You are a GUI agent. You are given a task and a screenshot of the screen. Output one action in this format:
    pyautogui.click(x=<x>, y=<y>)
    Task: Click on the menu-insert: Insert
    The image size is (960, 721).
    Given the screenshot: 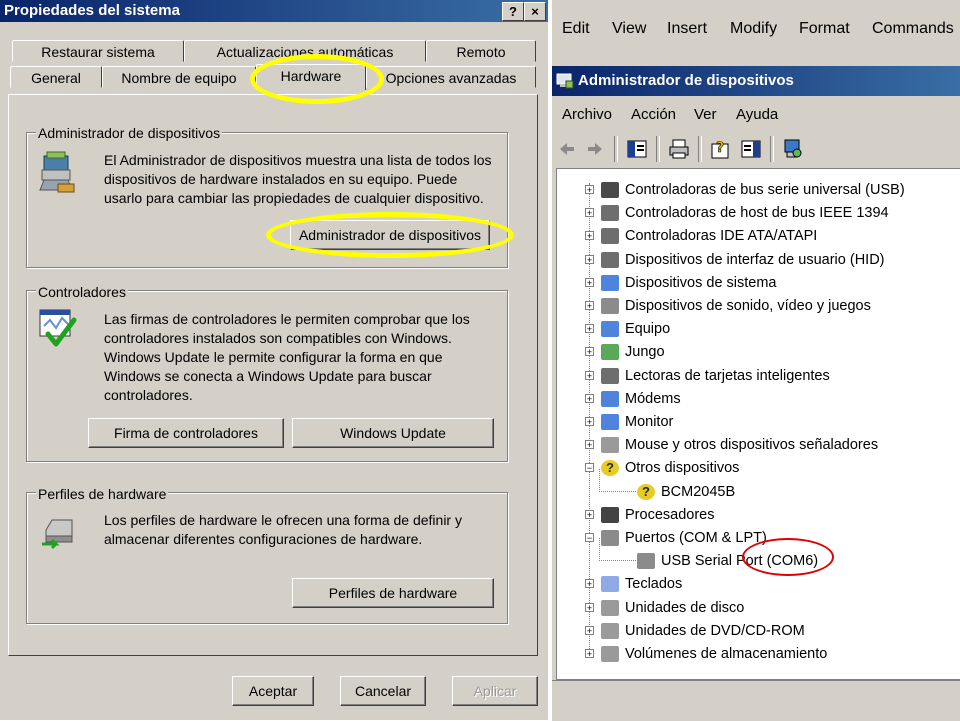 What is the action you would take?
    pyautogui.click(x=687, y=29)
    